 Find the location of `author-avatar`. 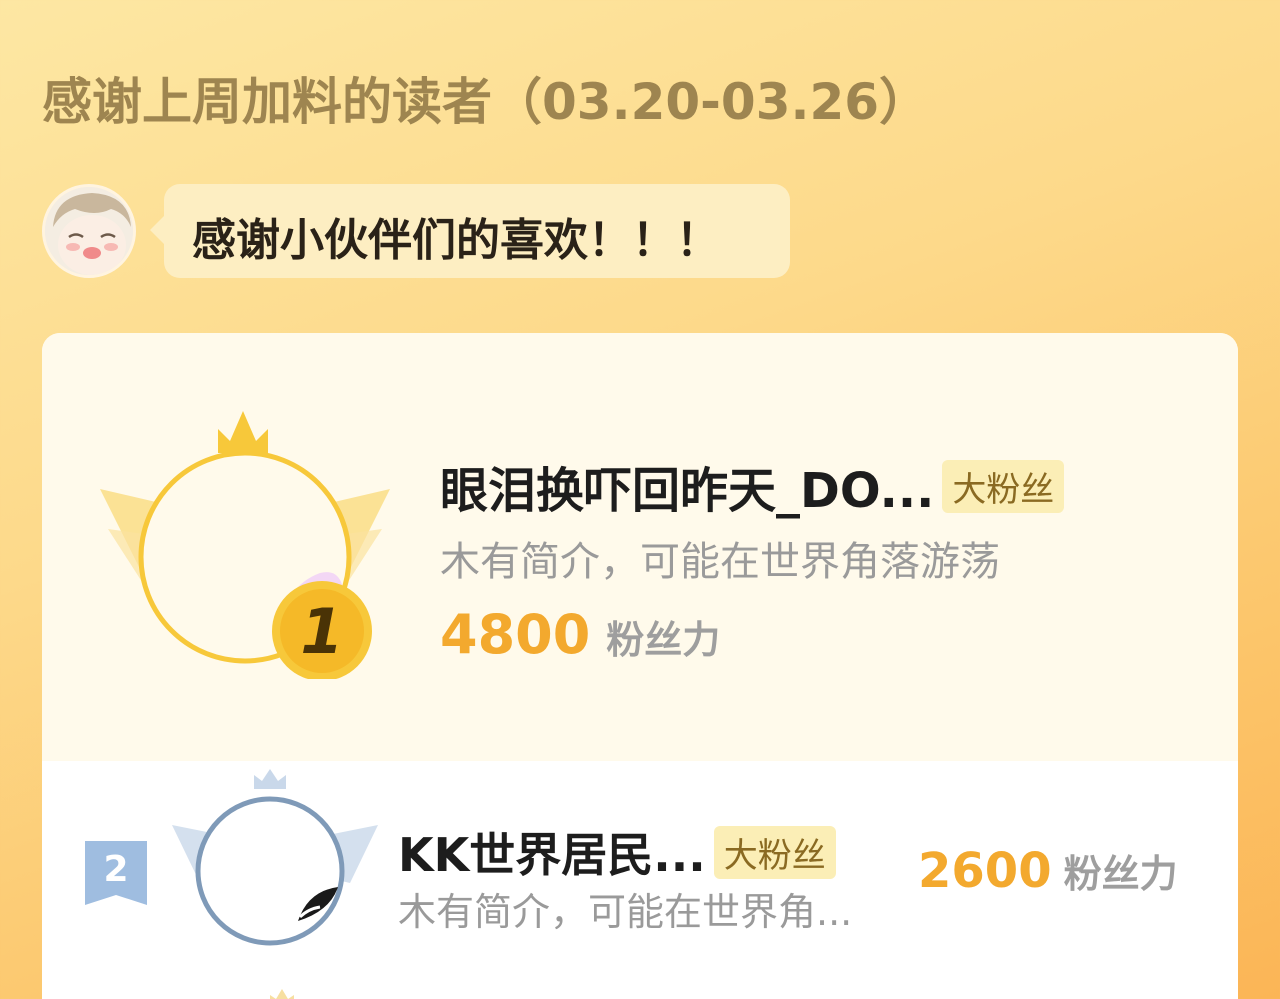

author-avatar is located at coordinates (89, 231).